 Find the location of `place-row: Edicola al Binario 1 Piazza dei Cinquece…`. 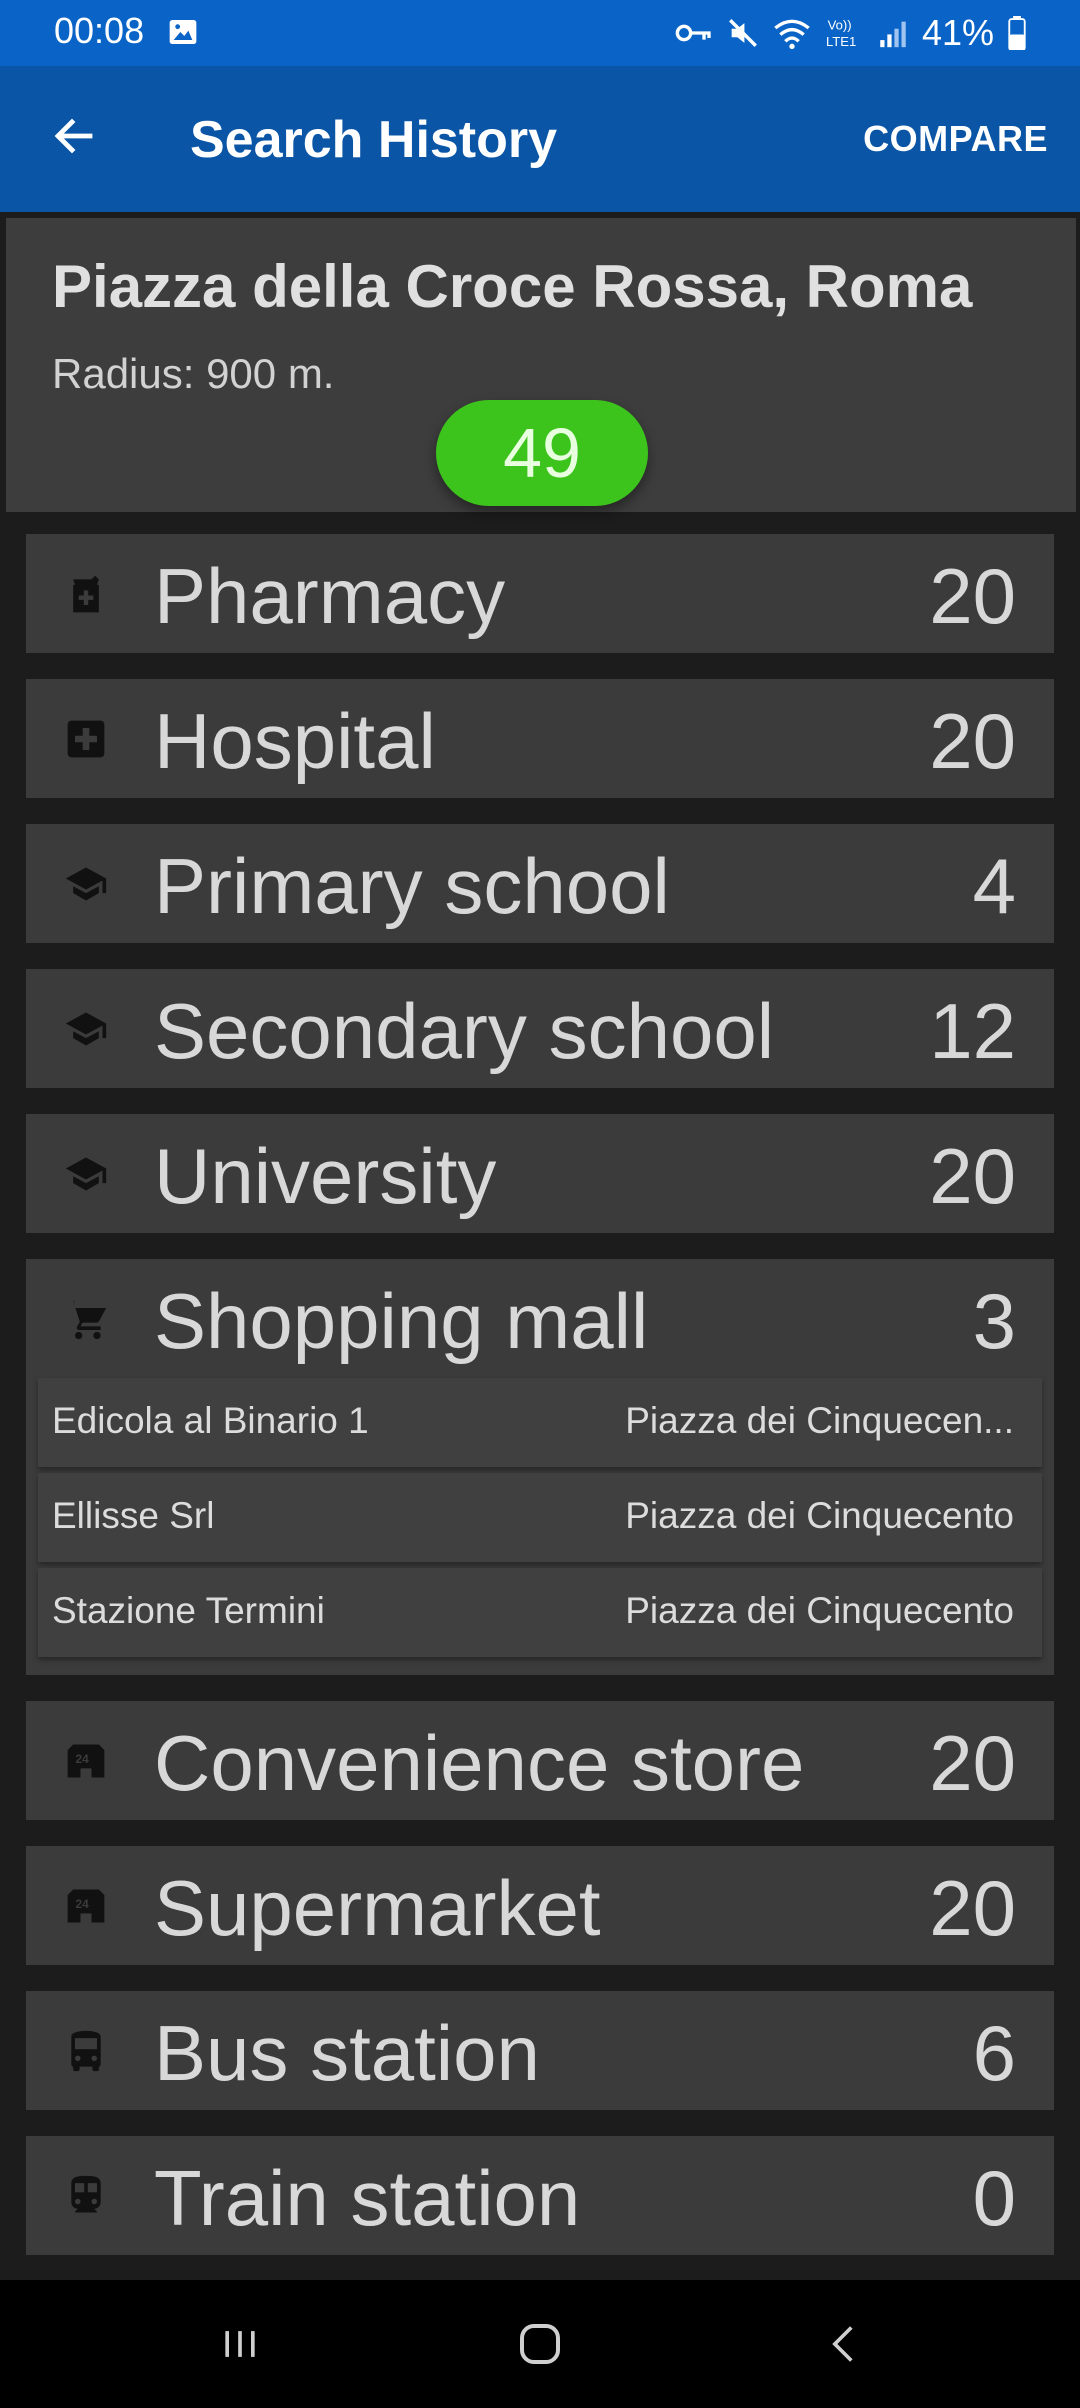

place-row: Edicola al Binario 1 Piazza dei Cinquece… is located at coordinates (540, 1422).